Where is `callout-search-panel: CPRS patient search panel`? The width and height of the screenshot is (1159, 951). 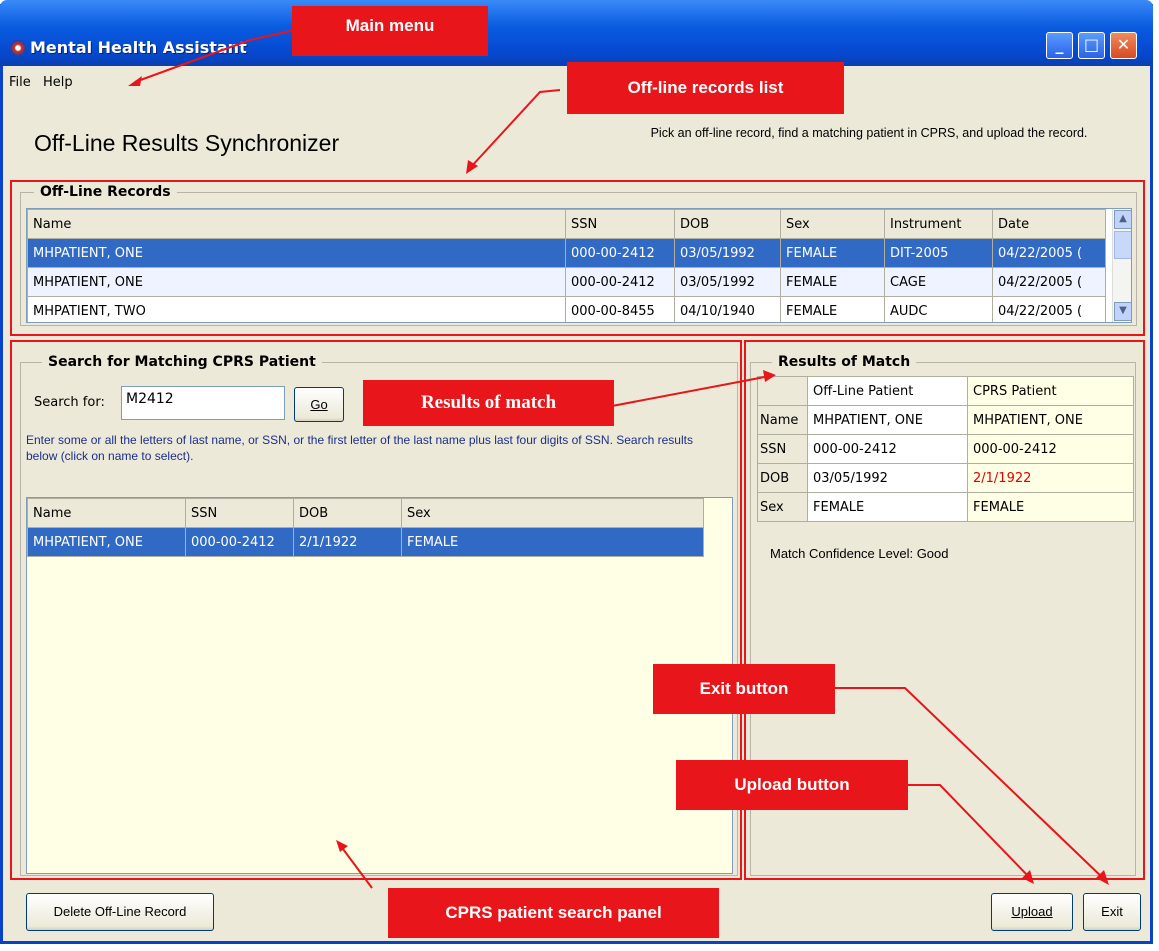 callout-search-panel: CPRS patient search panel is located at coordinates (553, 913).